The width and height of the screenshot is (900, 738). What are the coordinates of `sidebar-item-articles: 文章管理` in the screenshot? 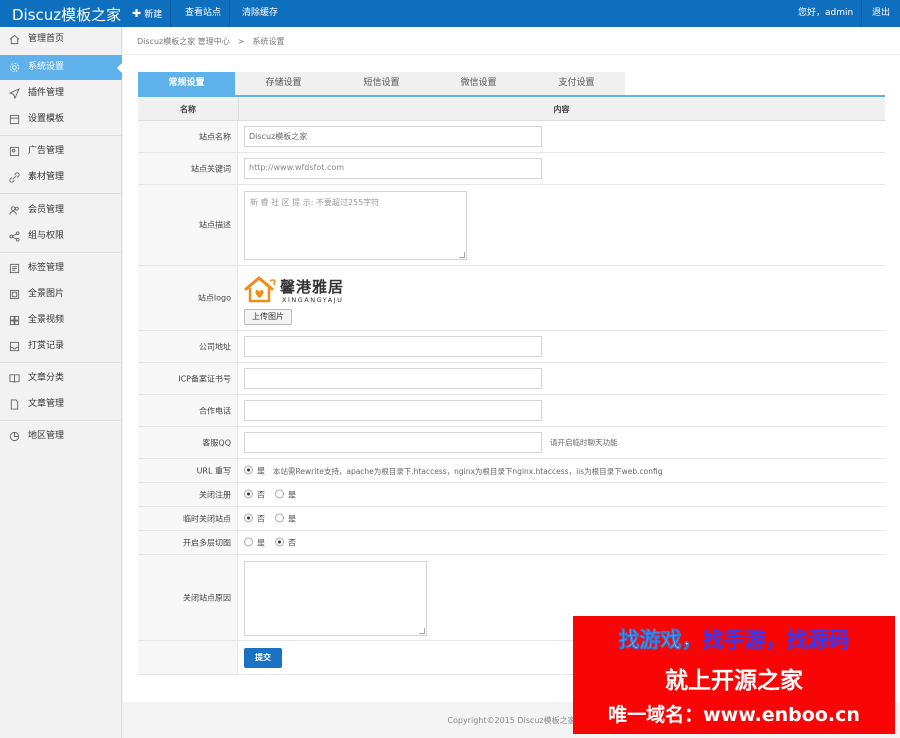 It's located at (61, 404).